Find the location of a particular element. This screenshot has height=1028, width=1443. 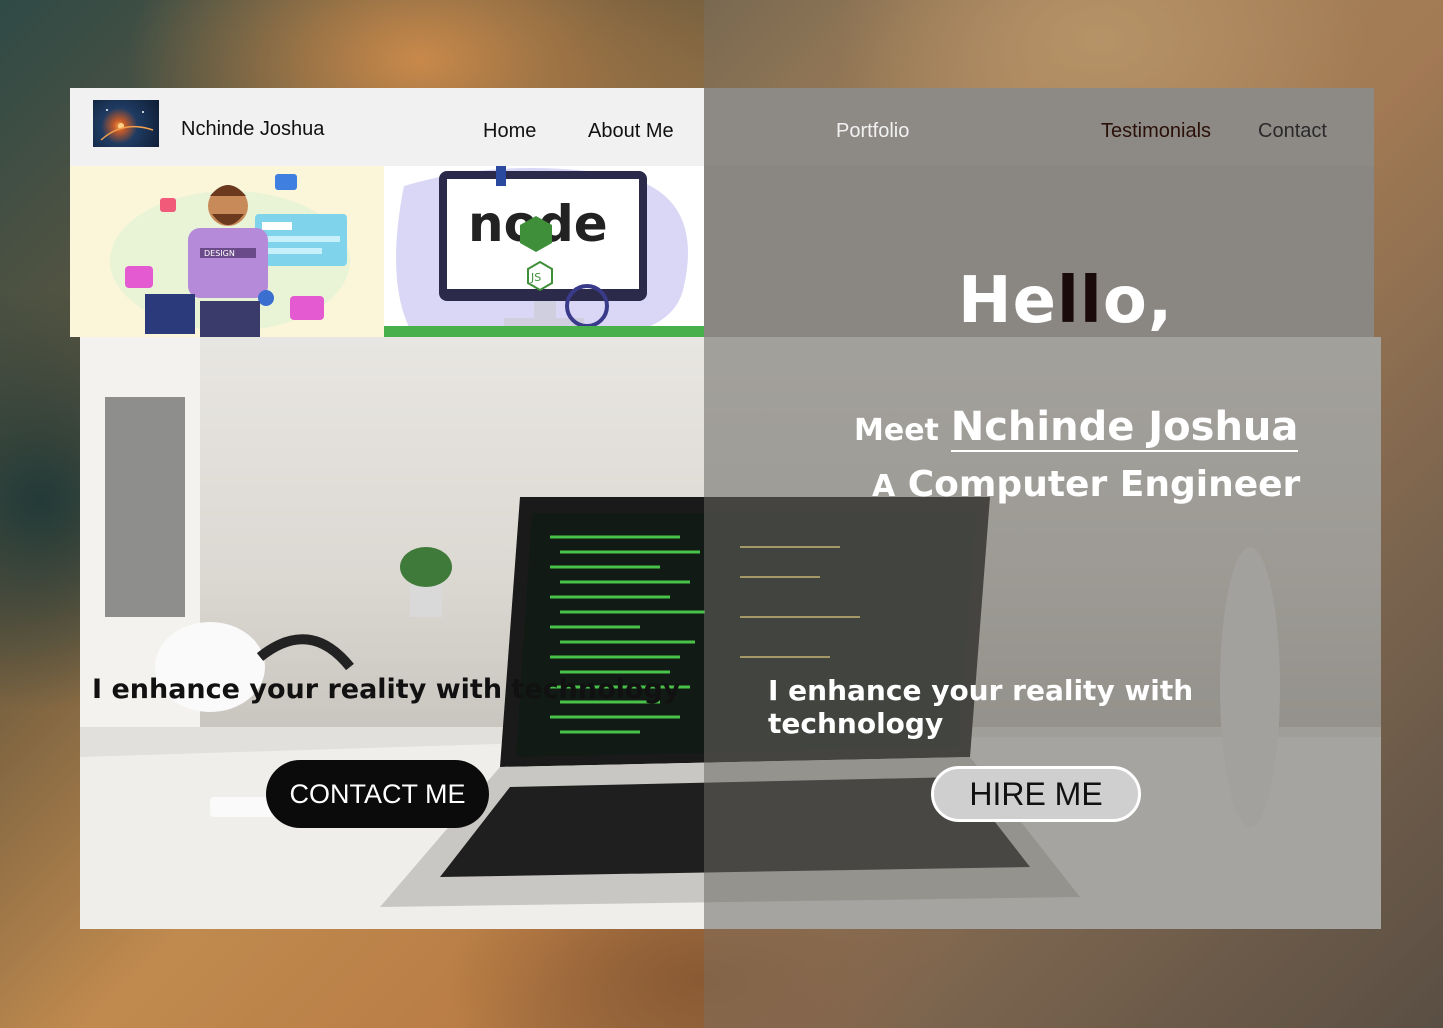

designer-thumbnail: DESIGN is located at coordinates (227, 251).